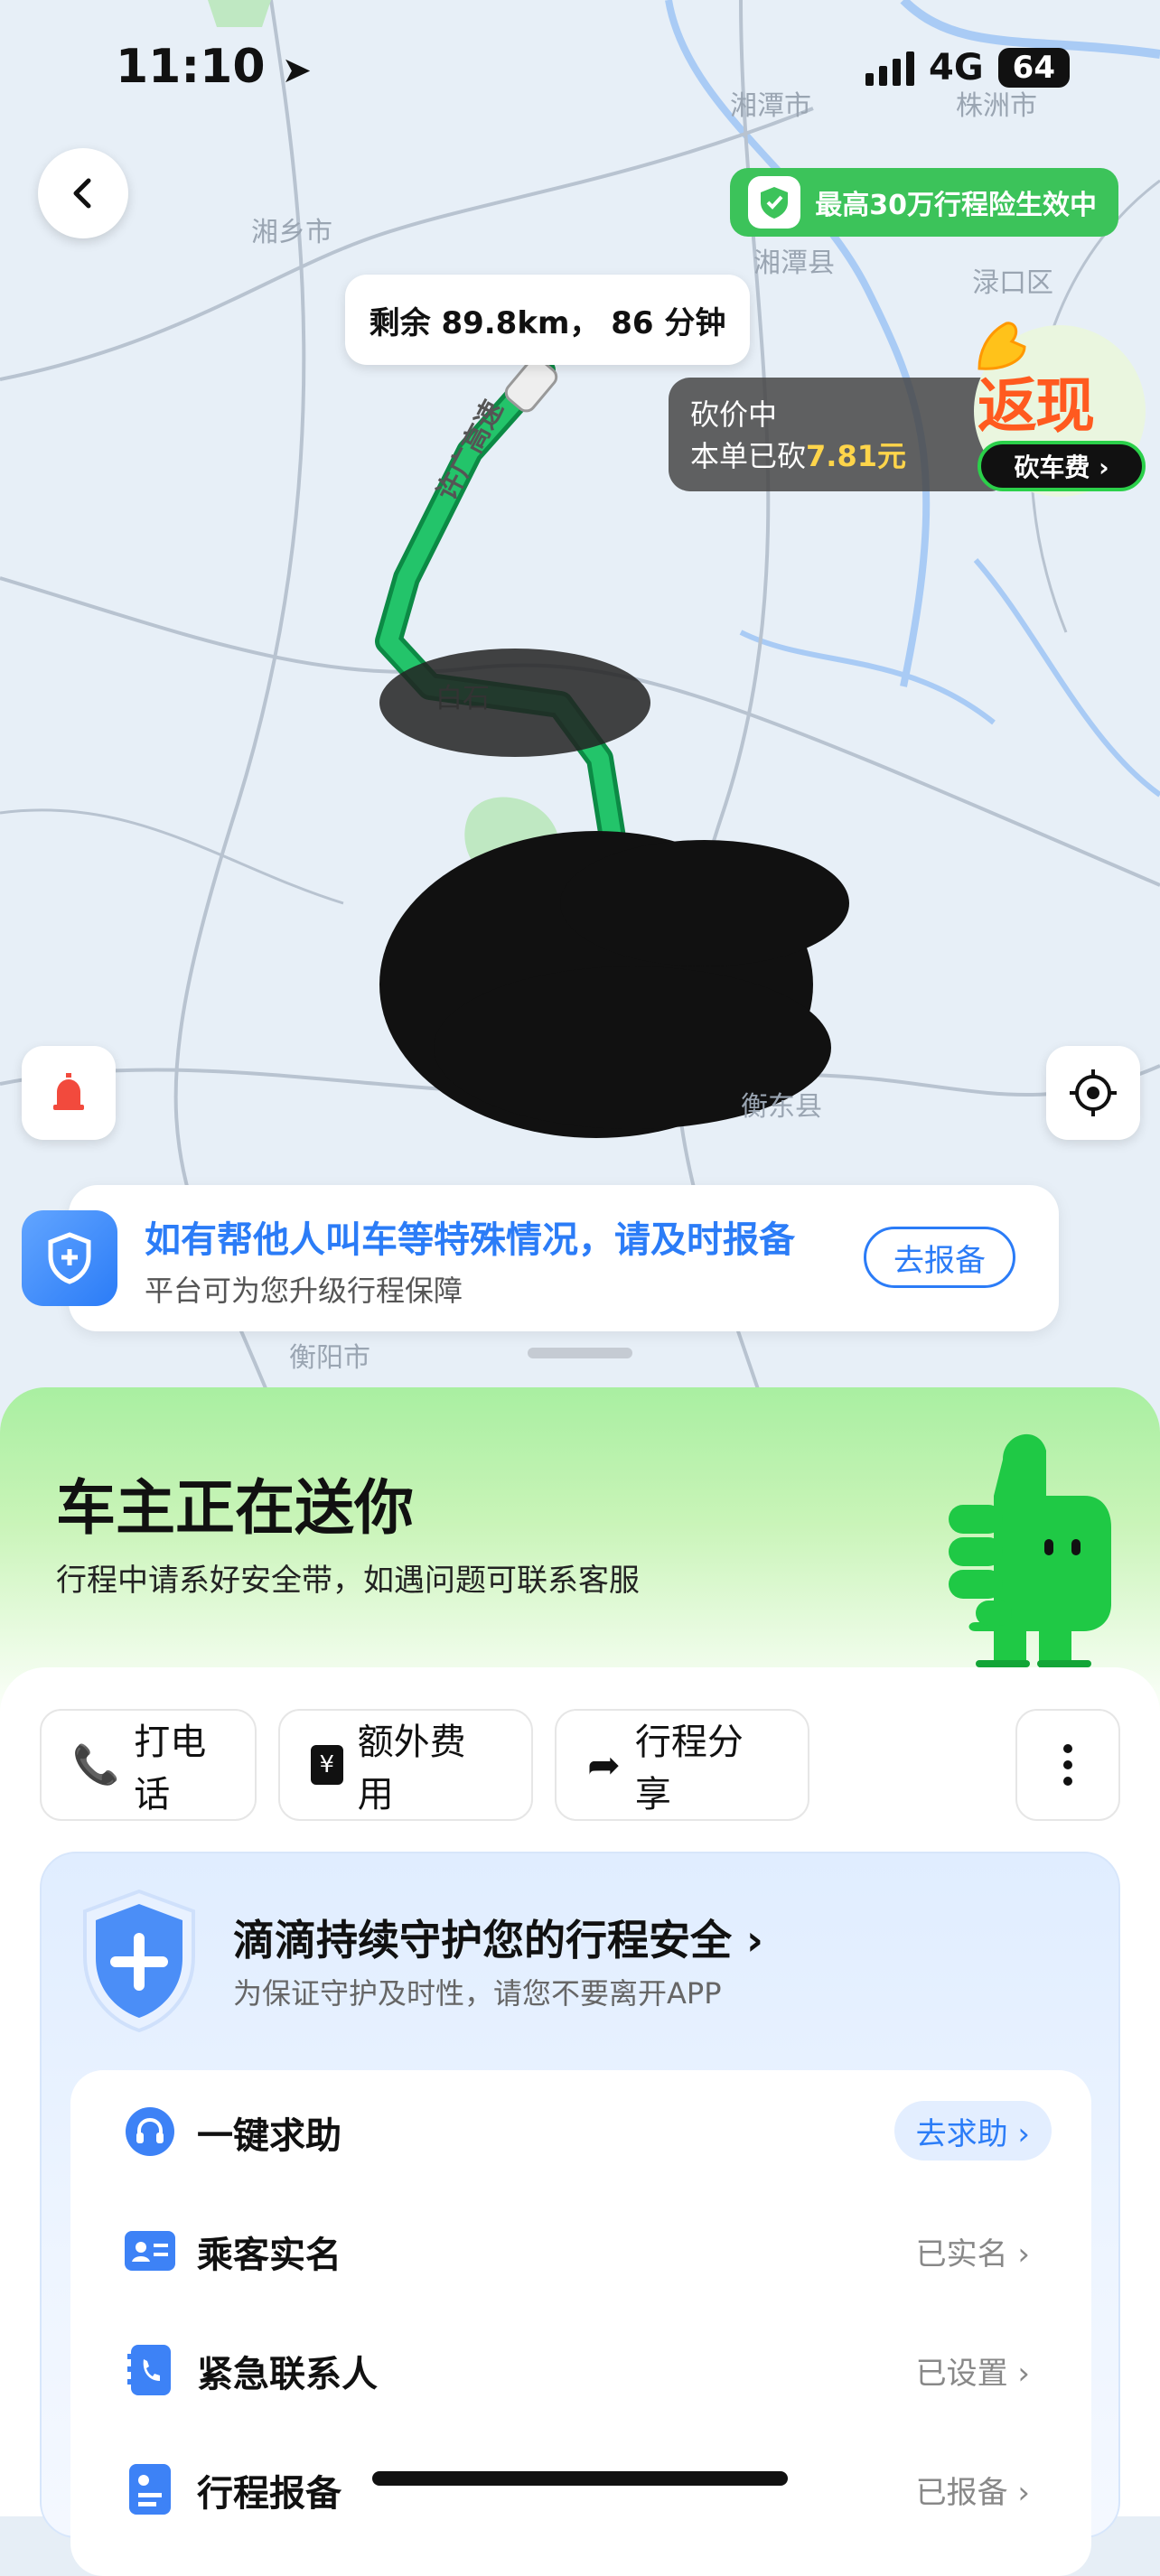 This screenshot has height=2576, width=1160. What do you see at coordinates (547, 320) in the screenshot?
I see `trip-remaining: 剩余 89.8km， 86 分钟` at bounding box center [547, 320].